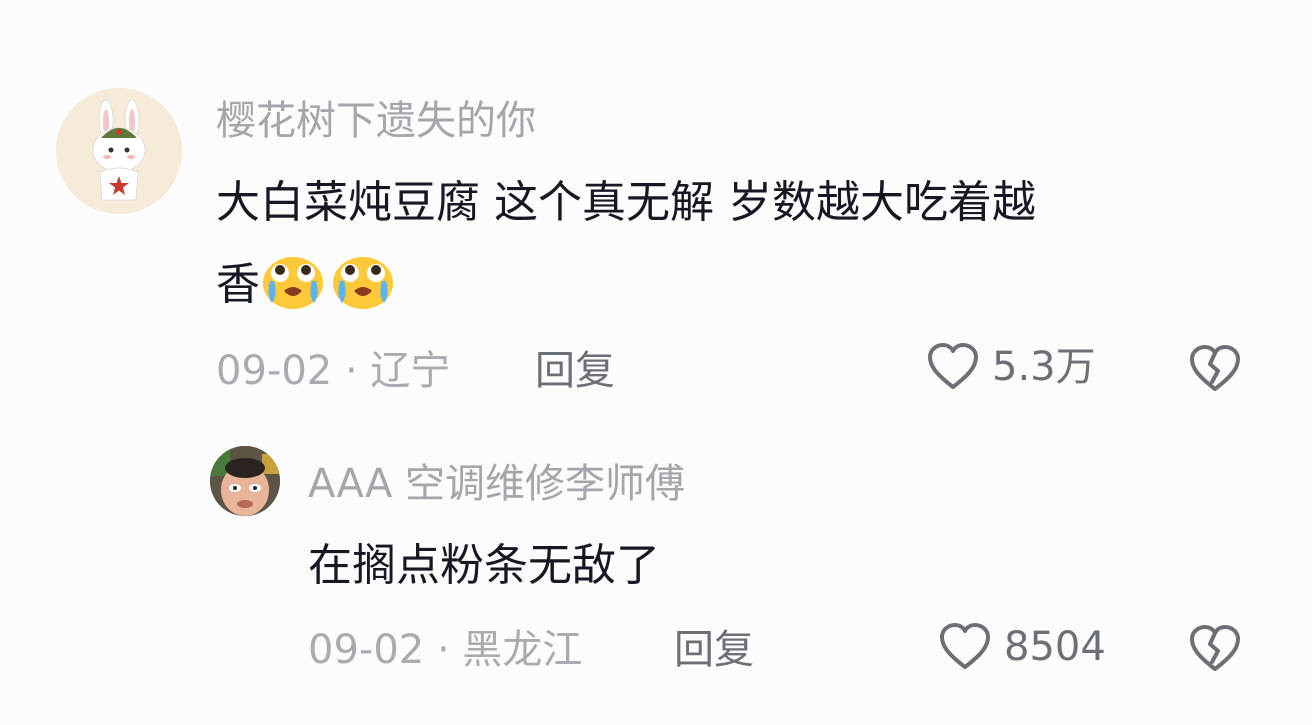 The width and height of the screenshot is (1312, 725). What do you see at coordinates (1044, 367) in the screenshot?
I see `like-count: 5.3万` at bounding box center [1044, 367].